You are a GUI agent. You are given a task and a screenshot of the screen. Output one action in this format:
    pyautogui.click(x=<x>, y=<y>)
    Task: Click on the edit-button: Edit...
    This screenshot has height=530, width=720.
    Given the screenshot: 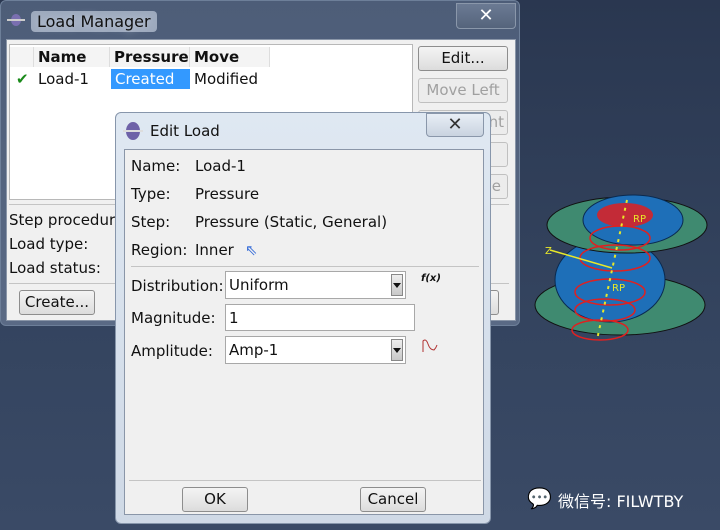 What is the action you would take?
    pyautogui.click(x=463, y=58)
    